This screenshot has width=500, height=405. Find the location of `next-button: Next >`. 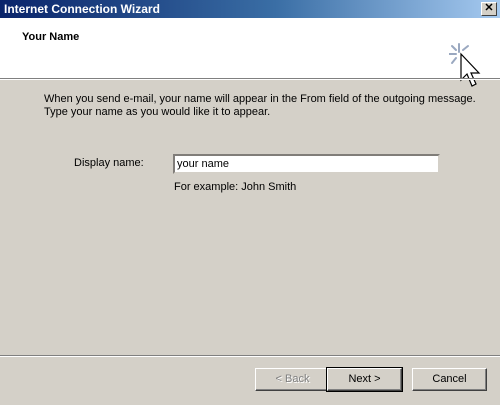

next-button: Next > is located at coordinates (364, 379).